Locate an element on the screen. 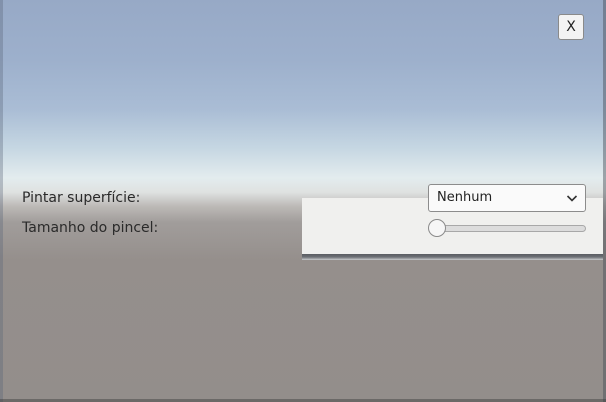  close-button: X is located at coordinates (571, 27).